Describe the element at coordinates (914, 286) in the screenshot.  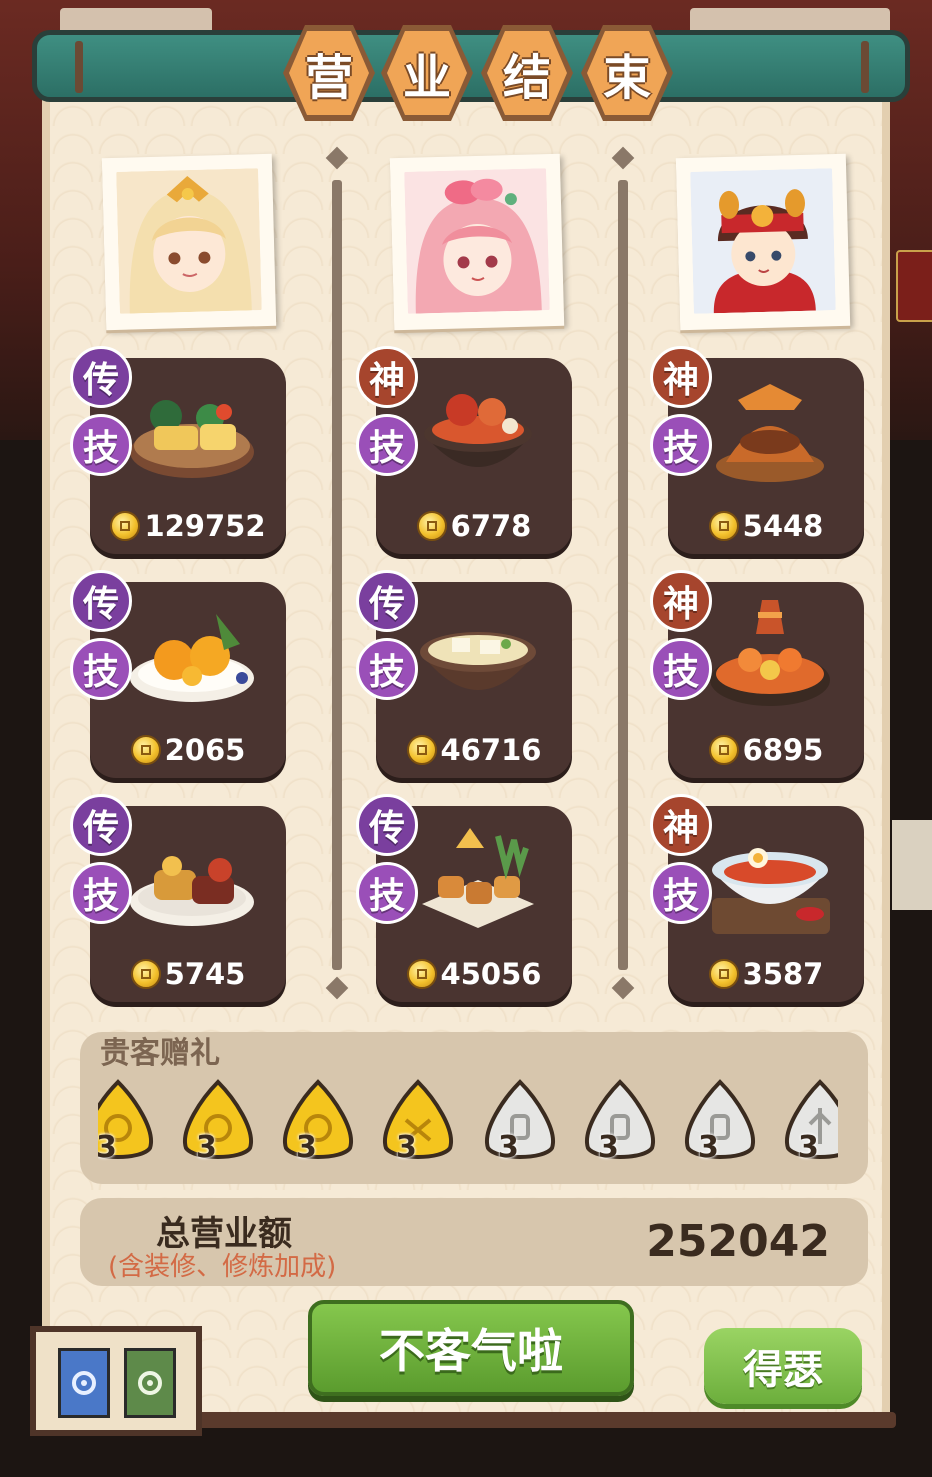
I see `background-menu-button` at that location.